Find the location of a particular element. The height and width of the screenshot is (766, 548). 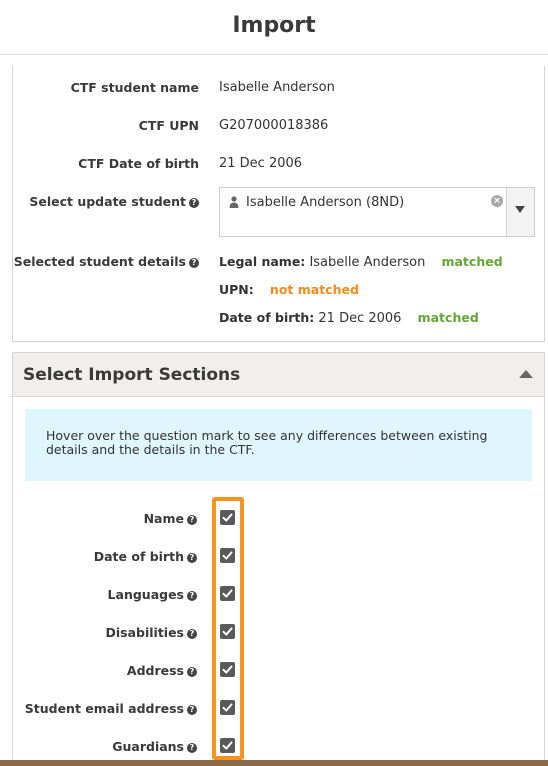

import-section-label-text: Student email address is located at coordinates (104, 708).